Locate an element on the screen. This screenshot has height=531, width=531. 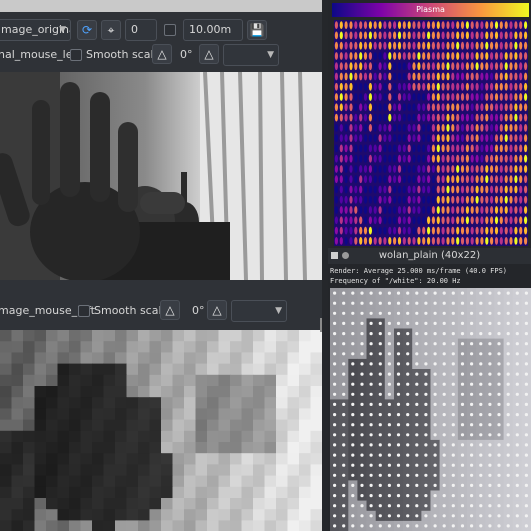
lowres-smooth-scaling-checkbox is located at coordinates (84, 311).